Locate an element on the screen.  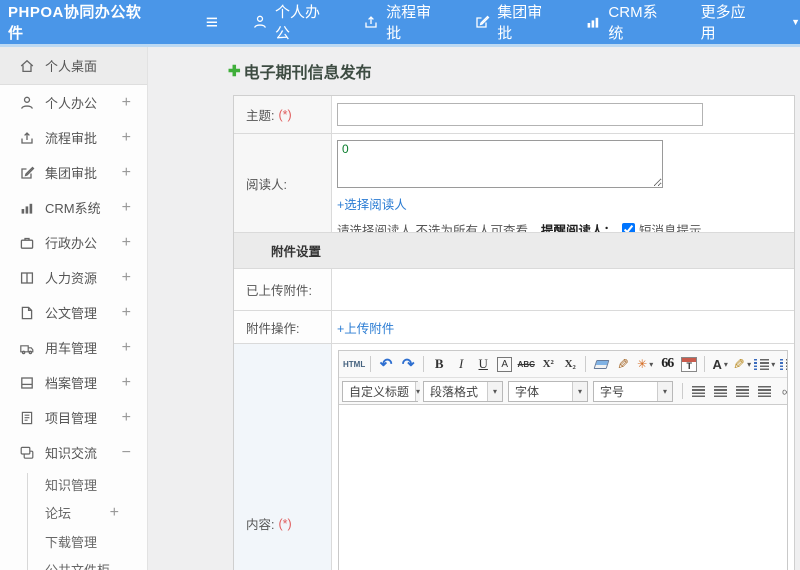
workflow-icon is located at coordinates (371, 22).